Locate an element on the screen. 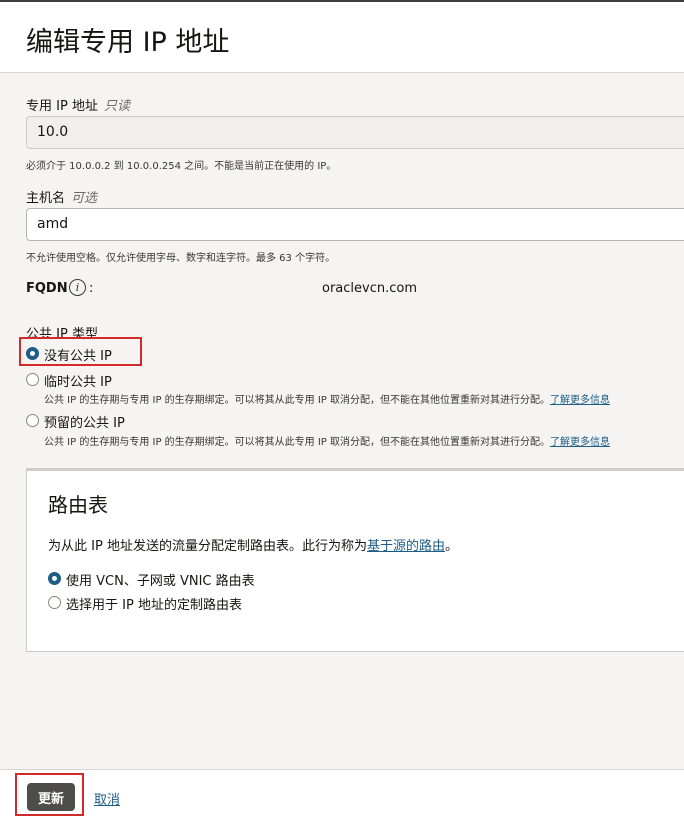 Image resolution: width=684 pixels, height=822 pixels. private-ip-qualifier: 只读 is located at coordinates (116, 106).